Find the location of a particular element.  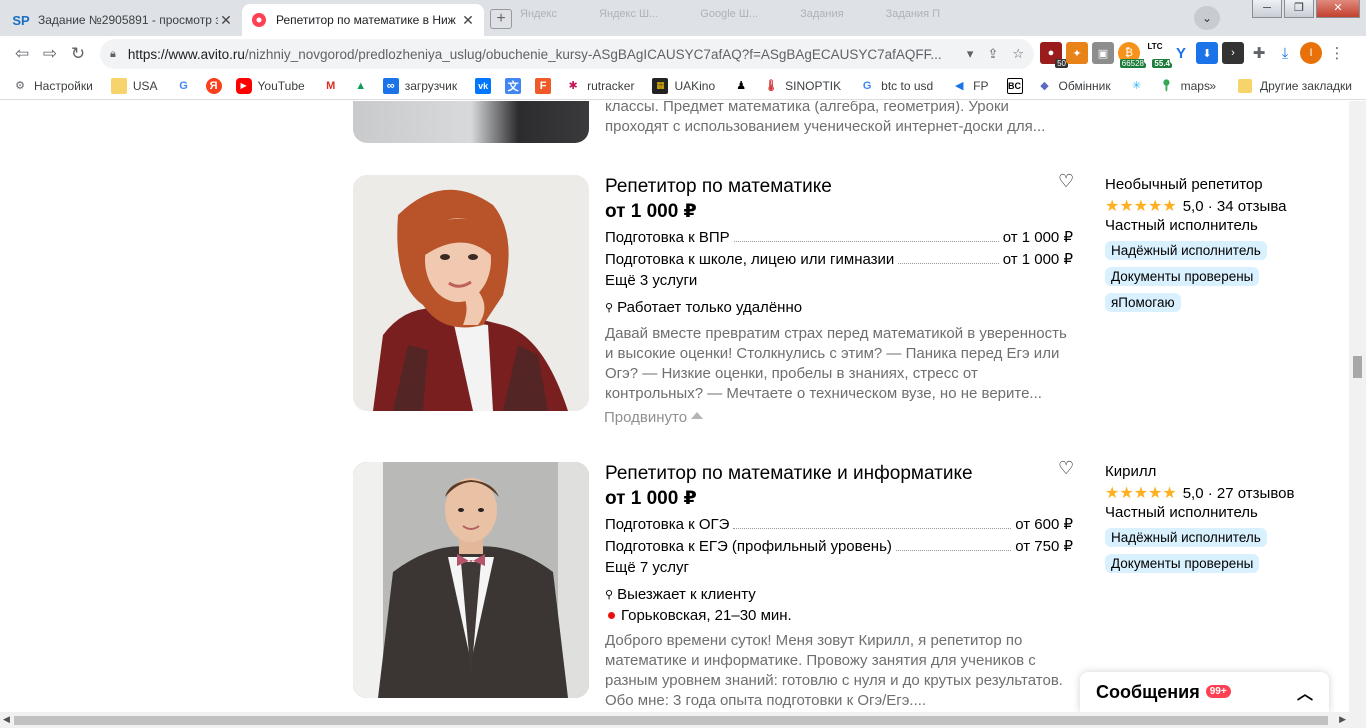

bookmark-settings: ⚙ Настройки is located at coordinates (52, 86).